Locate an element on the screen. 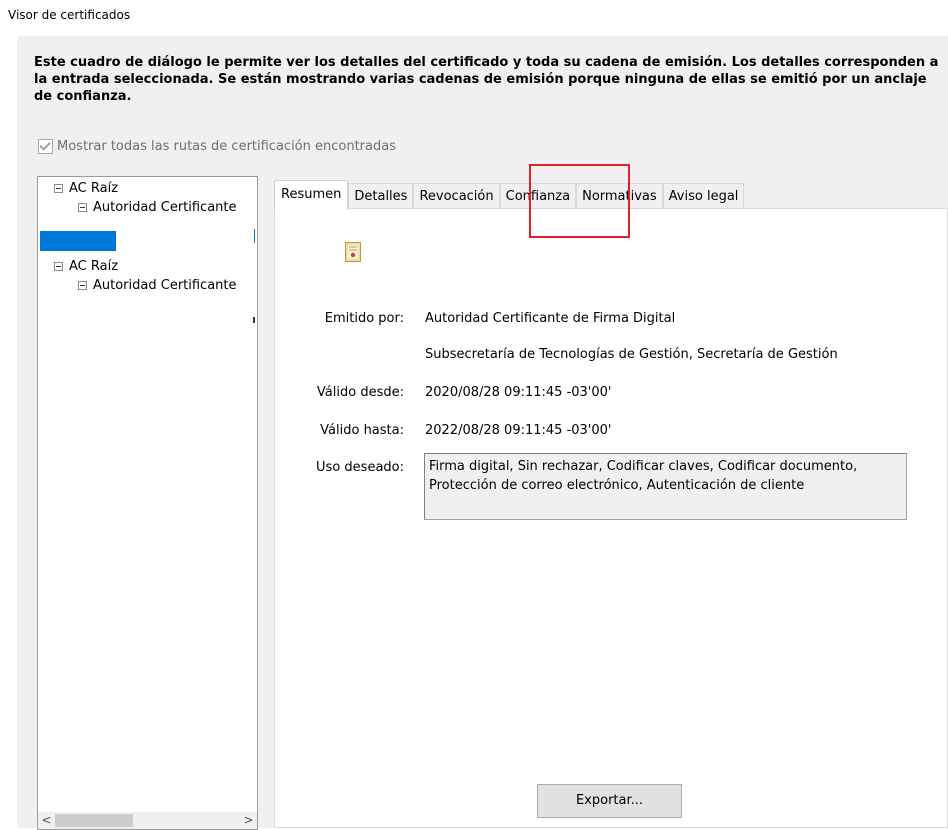 This screenshot has width=948, height=830. tab-normativas: Normativas is located at coordinates (619, 196).